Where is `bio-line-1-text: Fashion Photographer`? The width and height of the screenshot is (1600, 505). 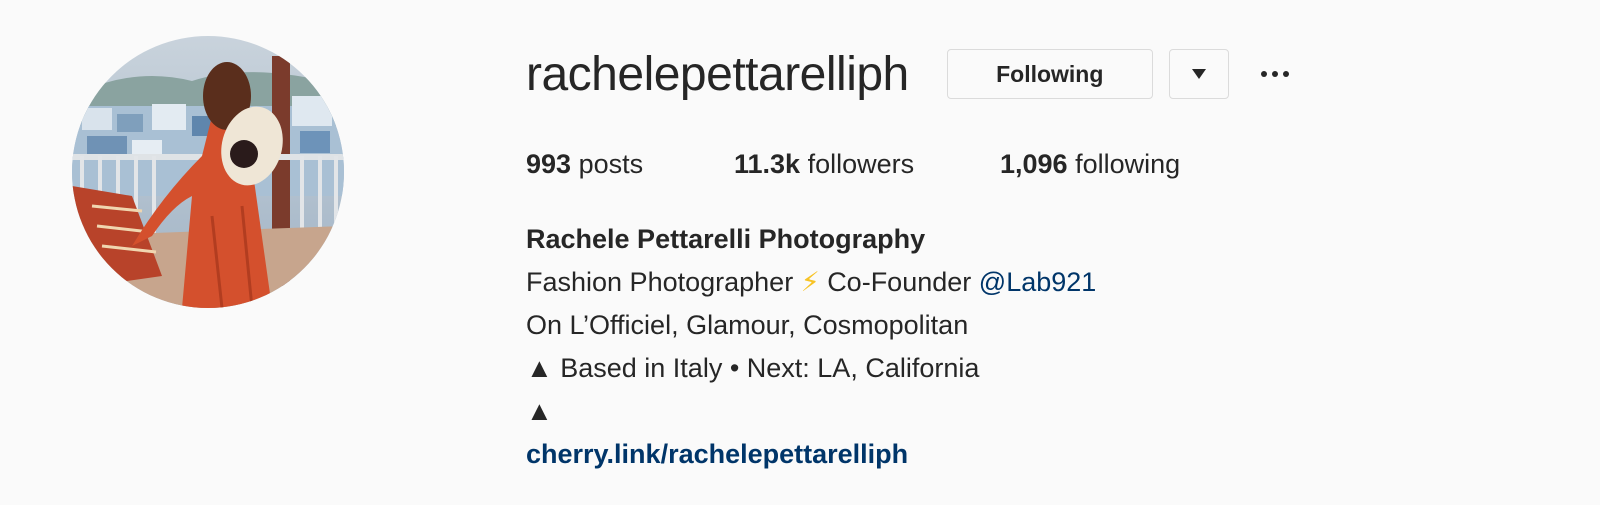 bio-line-1-text: Fashion Photographer is located at coordinates (660, 282).